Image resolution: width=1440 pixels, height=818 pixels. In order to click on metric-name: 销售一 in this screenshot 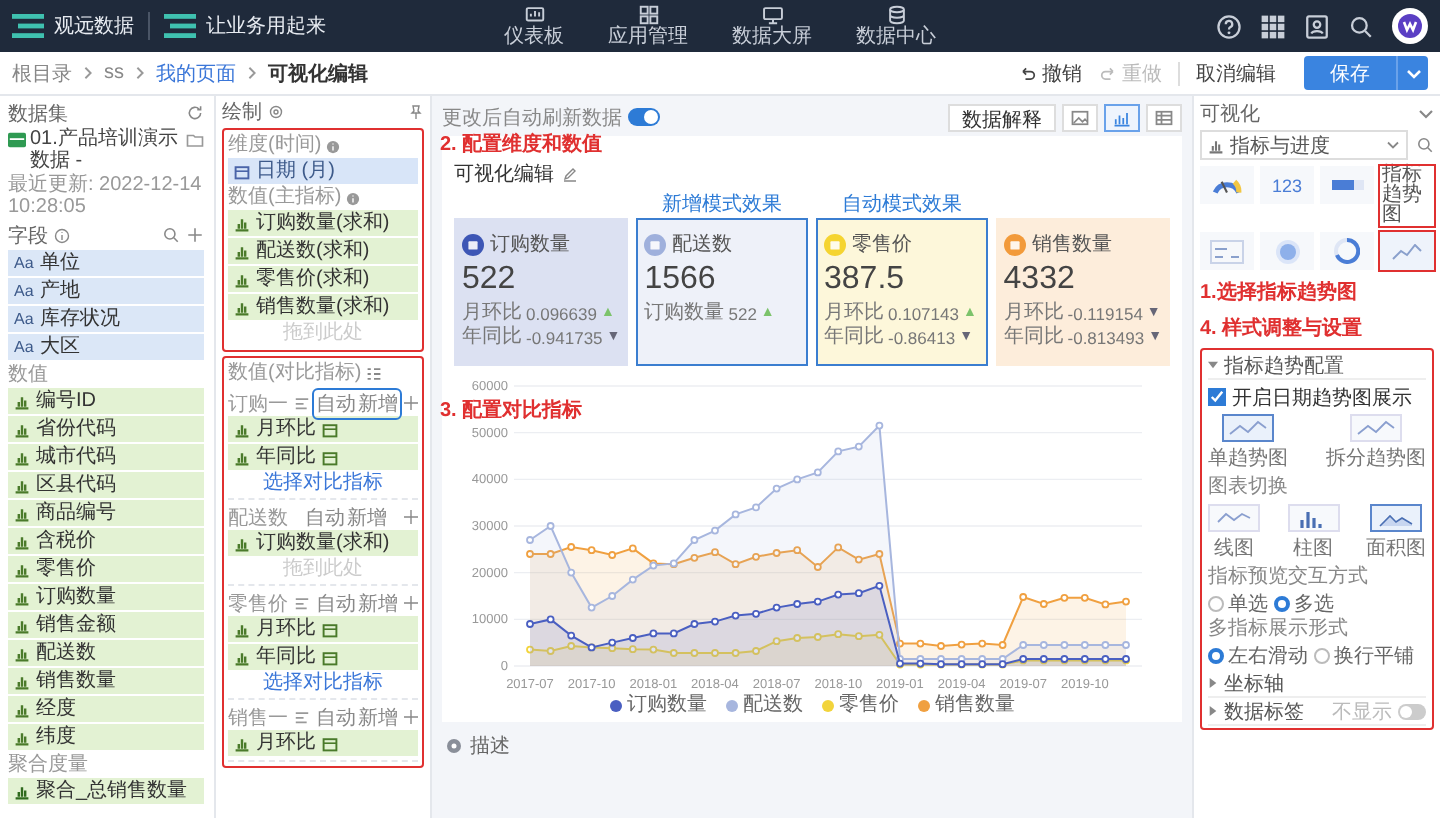, I will do `click(258, 718)`.